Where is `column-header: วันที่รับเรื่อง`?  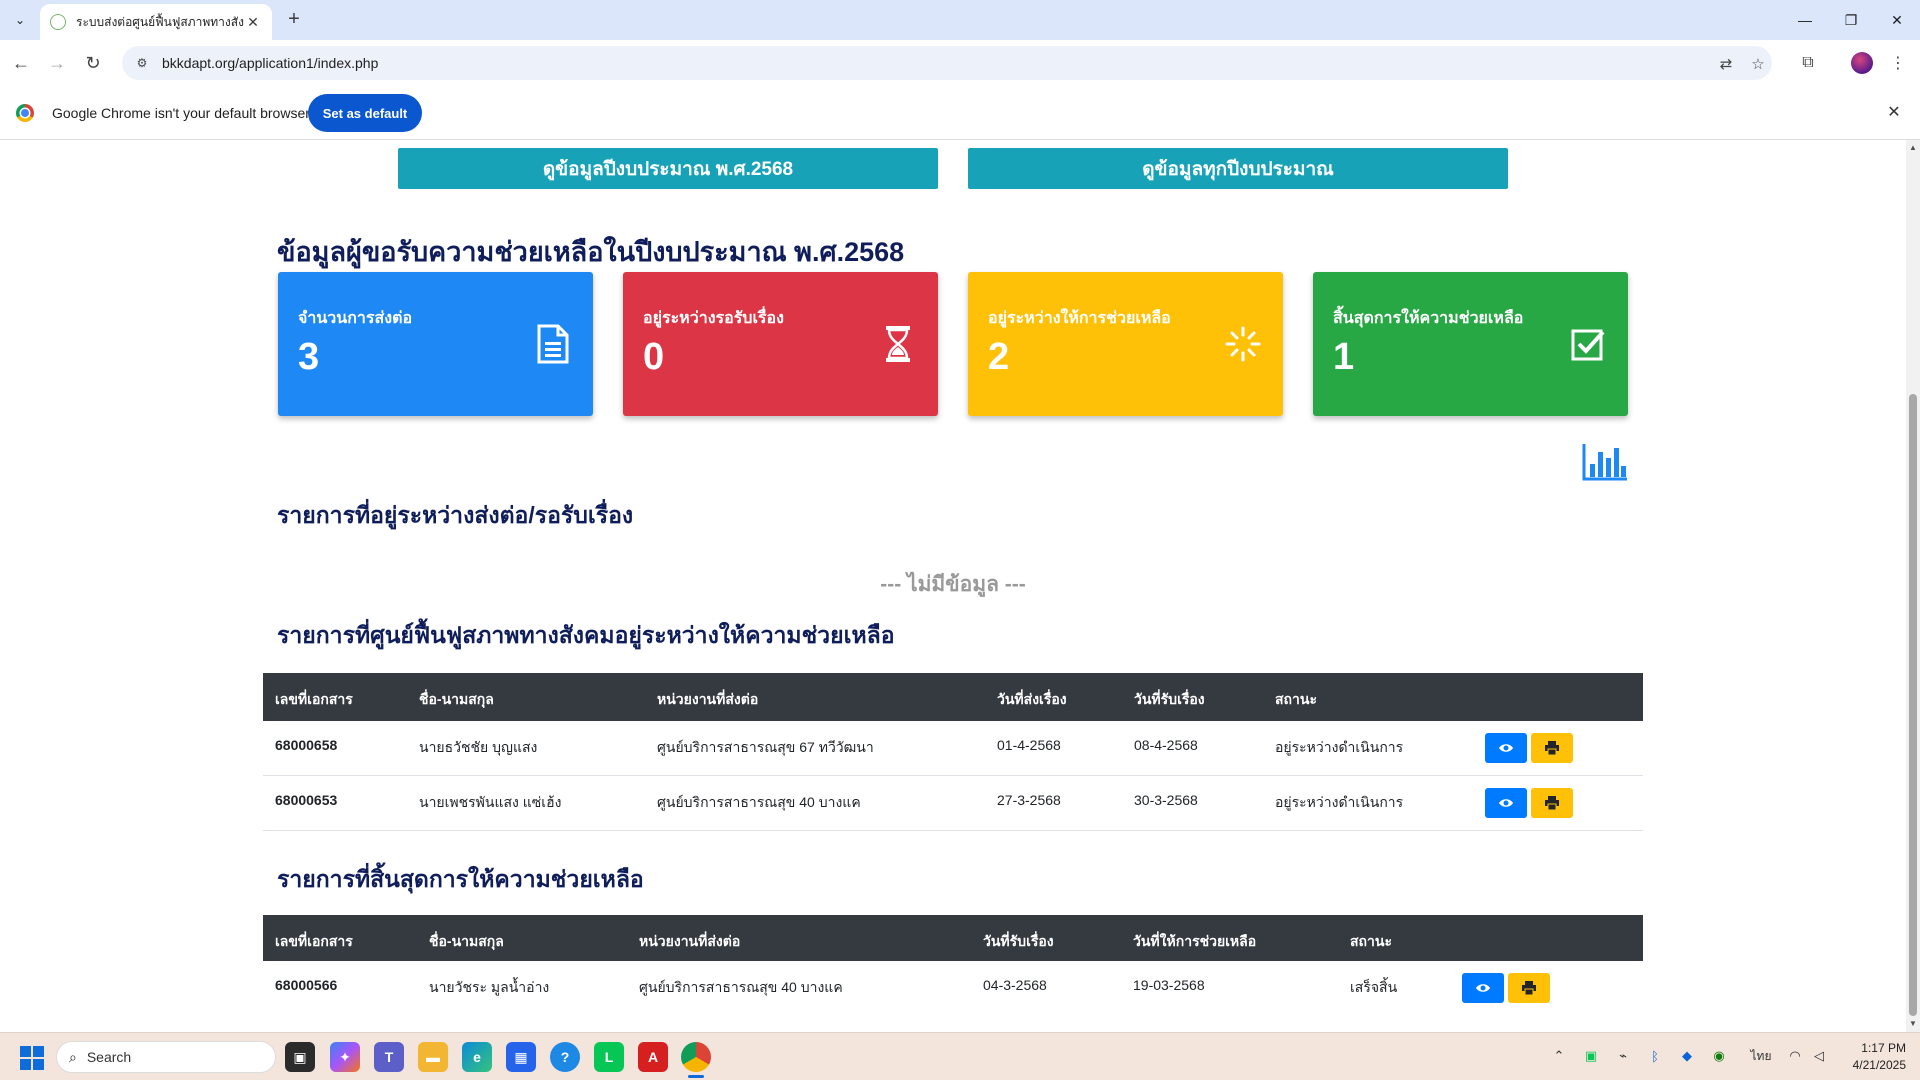
column-header: วันที่รับเรื่อง is located at coordinates (1169, 699).